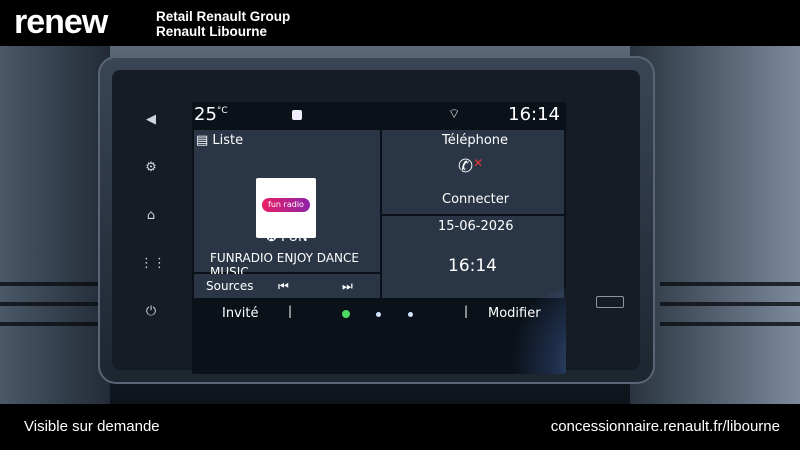 This screenshot has width=800, height=450. What do you see at coordinates (229, 286) in the screenshot?
I see `sources-button: Sources` at bounding box center [229, 286].